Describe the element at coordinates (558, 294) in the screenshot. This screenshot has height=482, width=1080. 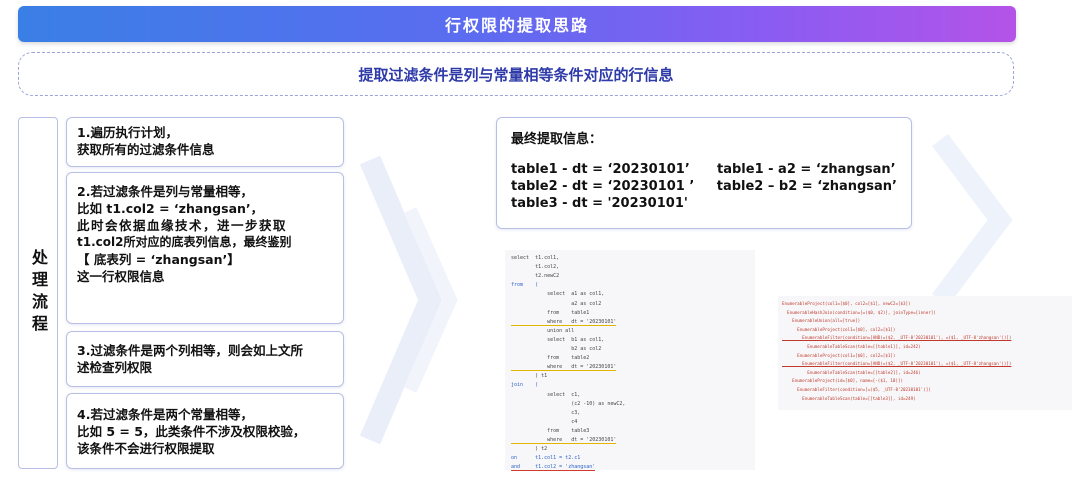
I see `sql-code-line: select a1 as col1,` at that location.